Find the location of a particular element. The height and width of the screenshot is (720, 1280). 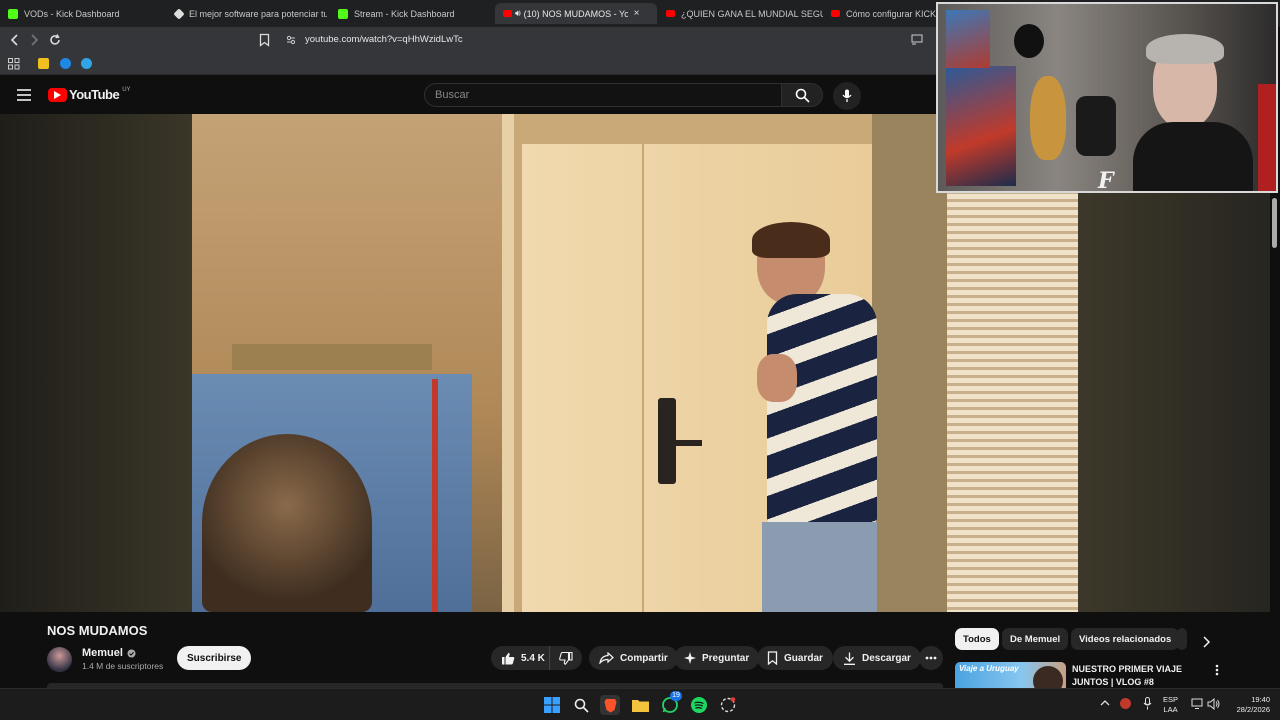

tray-chevron-up-icon is located at coordinates (1105, 703).